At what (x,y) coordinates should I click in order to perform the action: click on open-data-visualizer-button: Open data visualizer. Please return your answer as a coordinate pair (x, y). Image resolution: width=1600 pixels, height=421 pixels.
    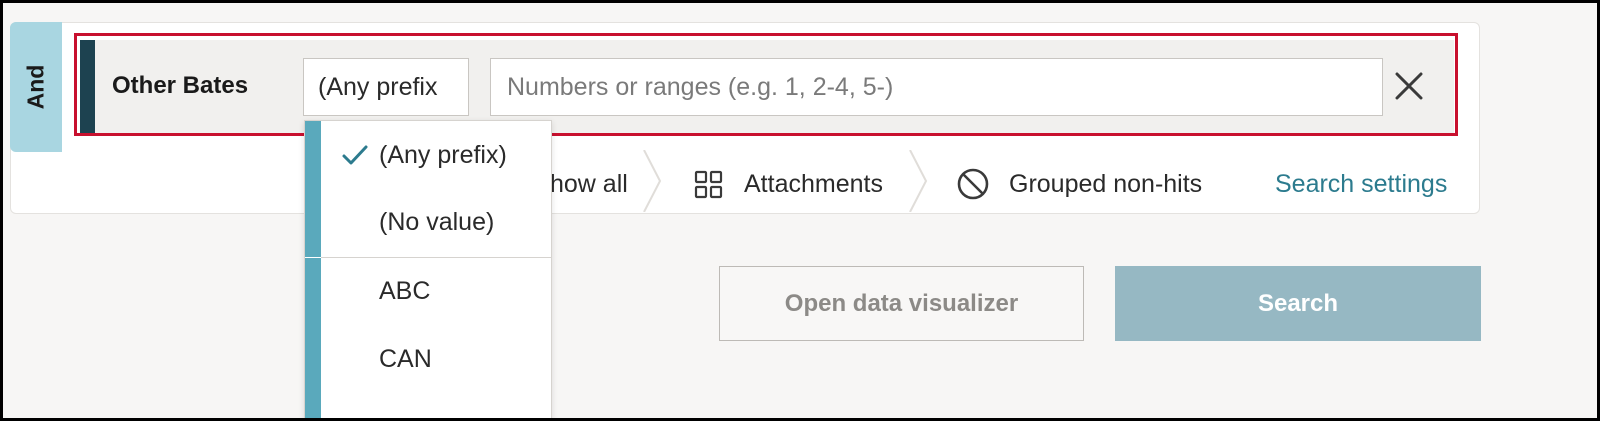
    Looking at the image, I should click on (901, 303).